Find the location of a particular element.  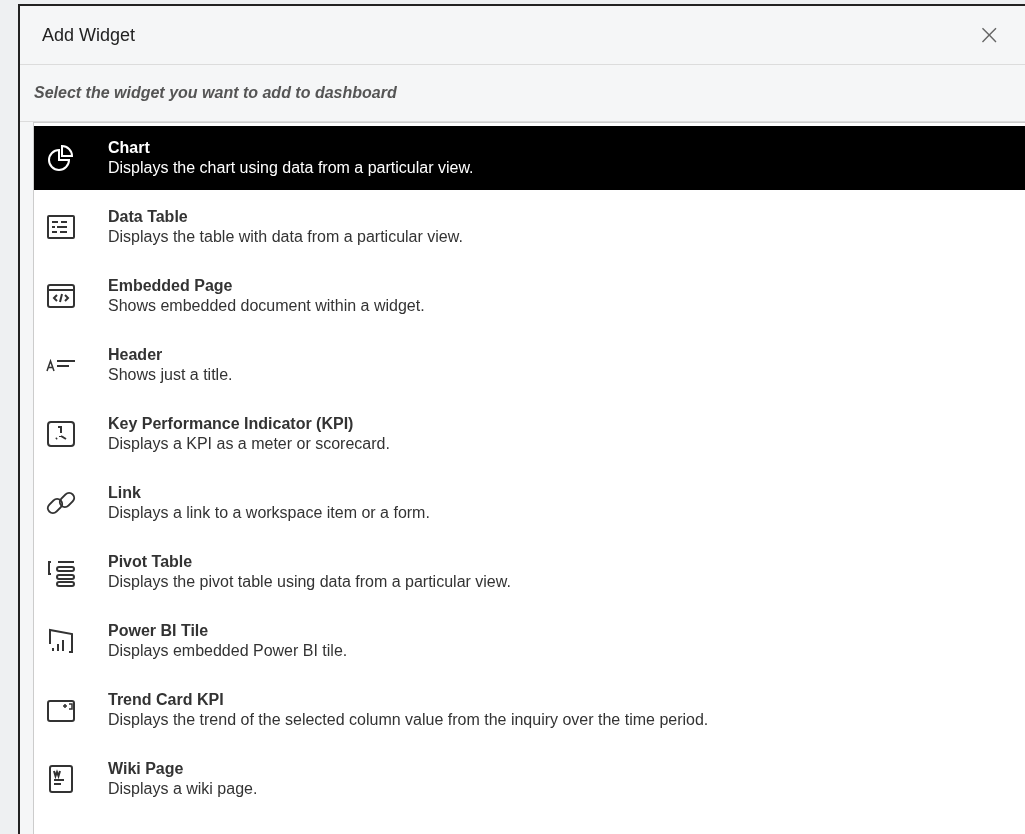

widget-description: Shows just a title. is located at coordinates (170, 375).